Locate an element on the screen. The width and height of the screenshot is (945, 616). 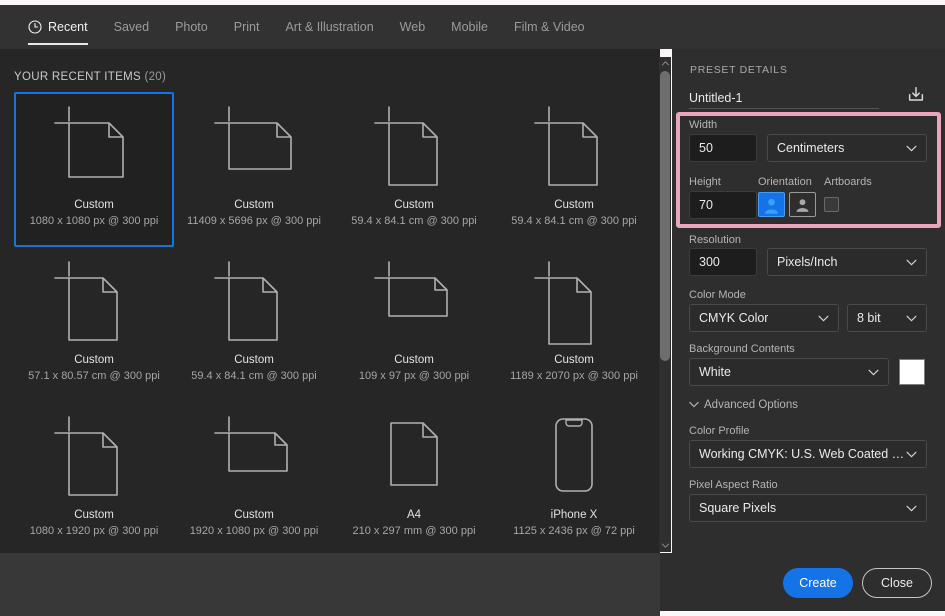
resolution-label: Resolution is located at coordinates (715, 240).